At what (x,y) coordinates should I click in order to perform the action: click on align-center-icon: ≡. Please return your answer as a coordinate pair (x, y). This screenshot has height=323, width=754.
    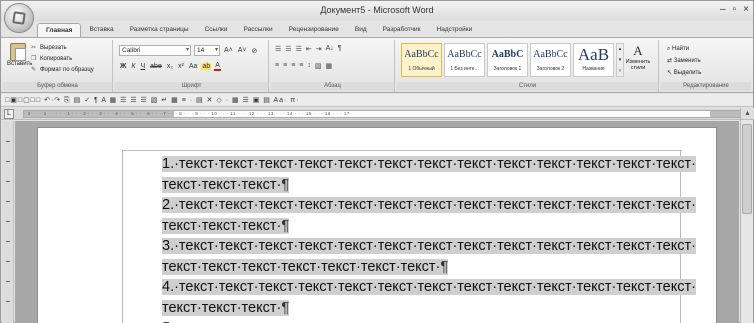
    Looking at the image, I should click on (285, 66).